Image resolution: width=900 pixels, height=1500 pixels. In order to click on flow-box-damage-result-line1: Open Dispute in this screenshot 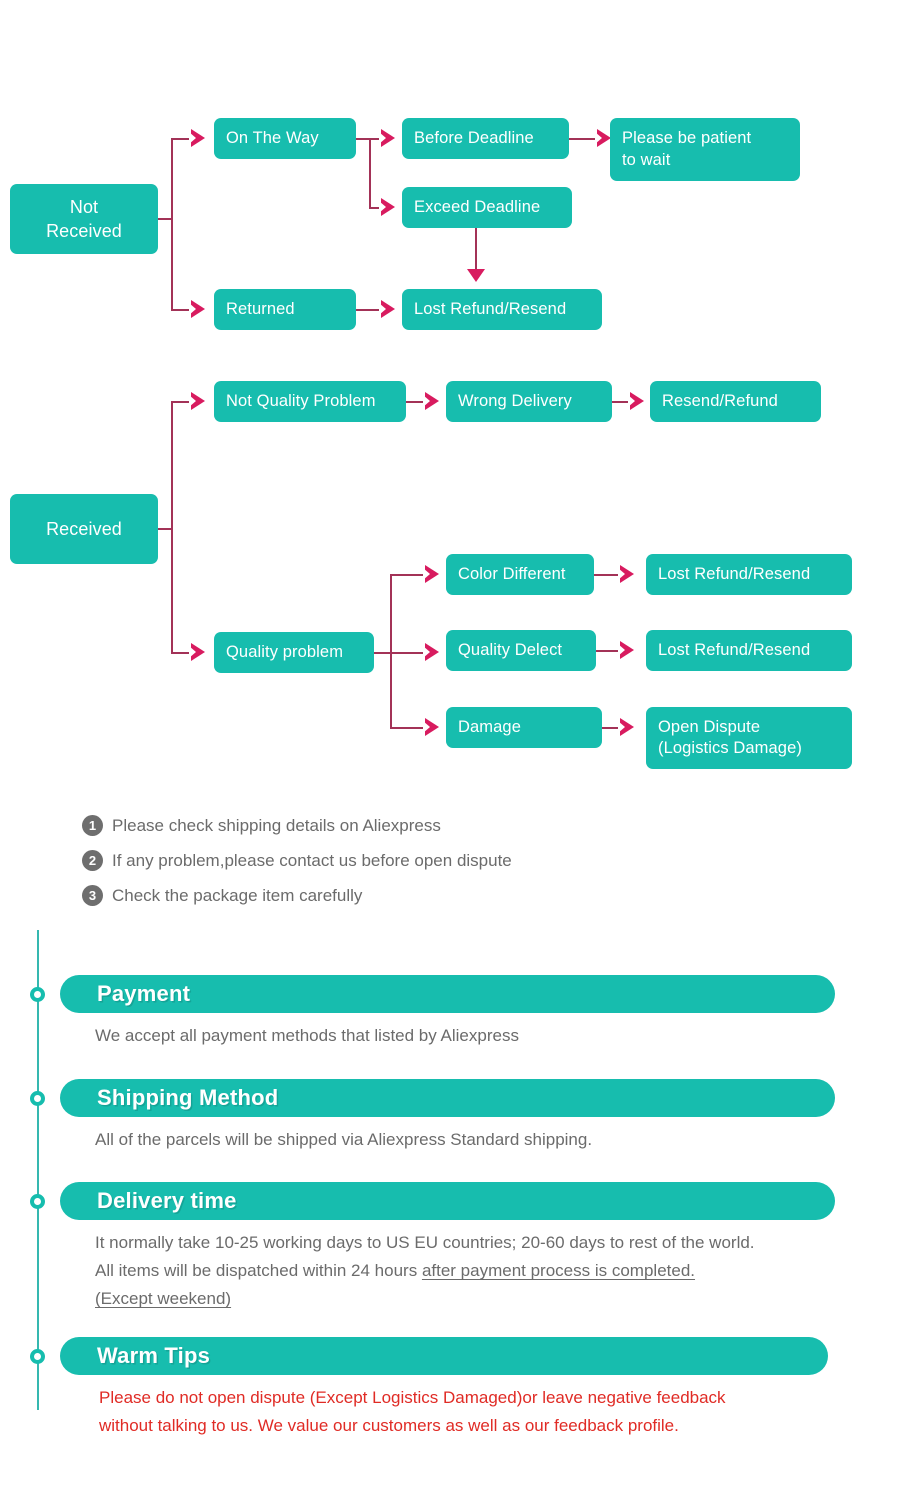, I will do `click(709, 726)`.